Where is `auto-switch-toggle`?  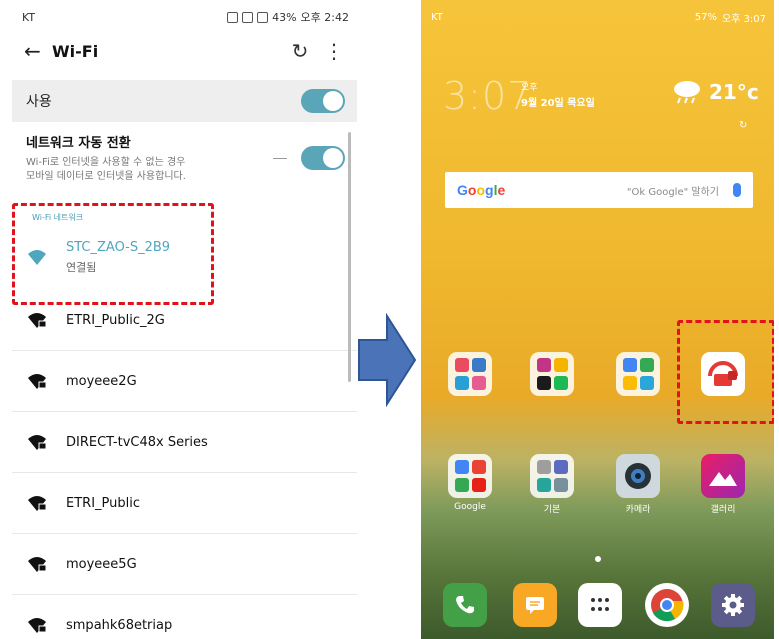 auto-switch-toggle is located at coordinates (323, 158).